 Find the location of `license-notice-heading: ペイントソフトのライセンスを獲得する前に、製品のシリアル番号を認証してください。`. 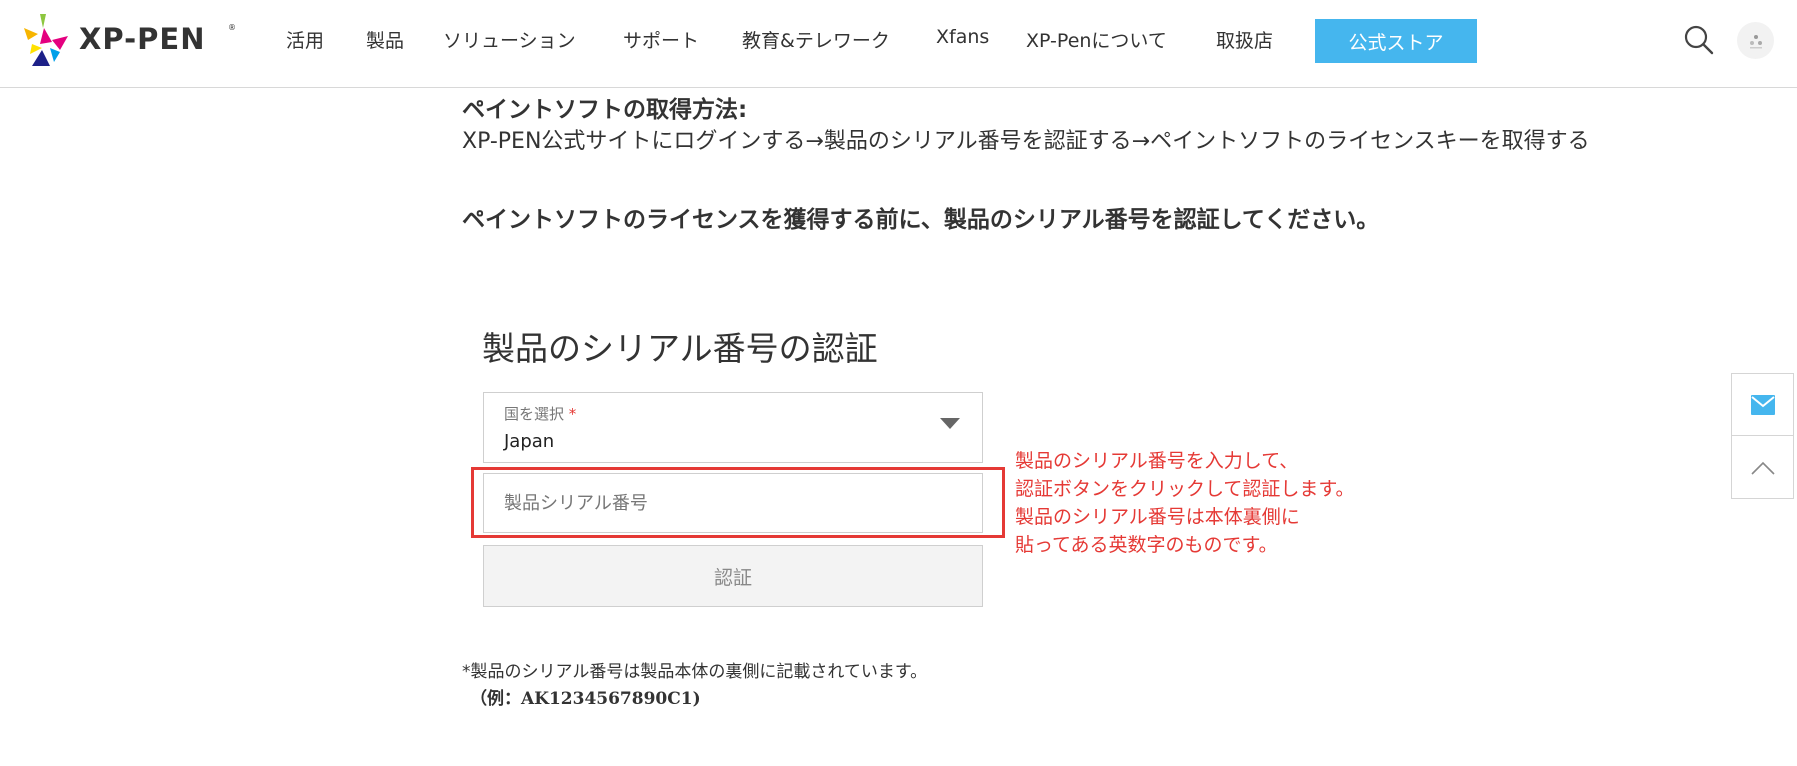

license-notice-heading: ペイントソフトのライセンスを獲得する前に、製品のシリアル番号を認証してください。 is located at coordinates (921, 220).